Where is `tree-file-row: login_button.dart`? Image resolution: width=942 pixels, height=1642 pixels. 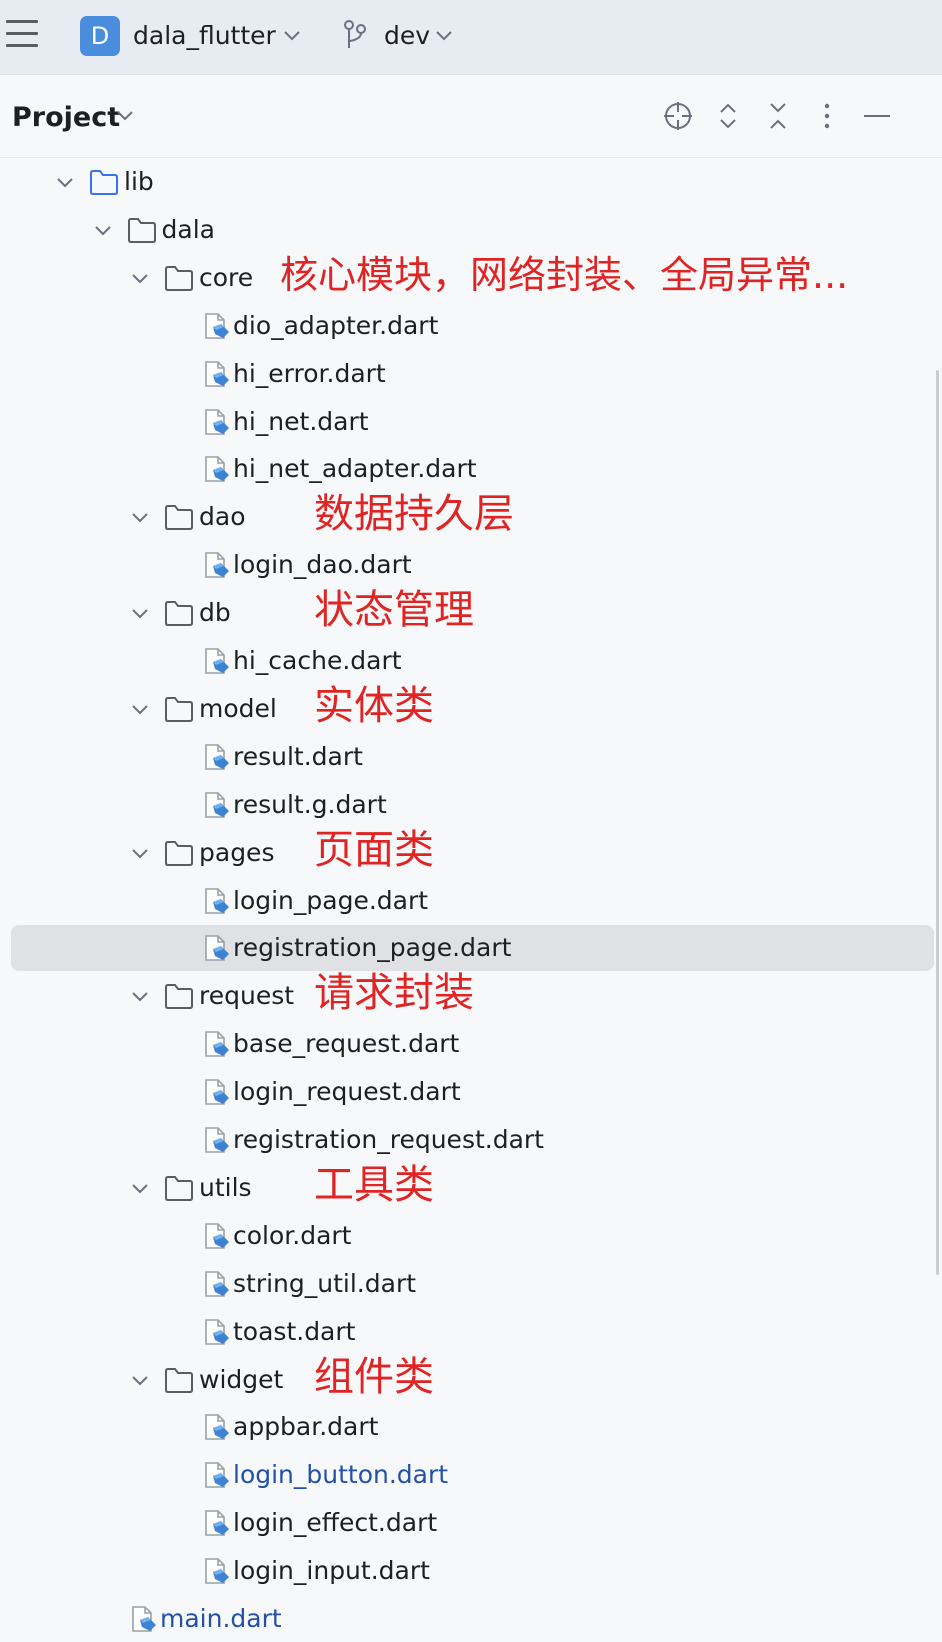 tree-file-row: login_button.dart is located at coordinates (471, 1475).